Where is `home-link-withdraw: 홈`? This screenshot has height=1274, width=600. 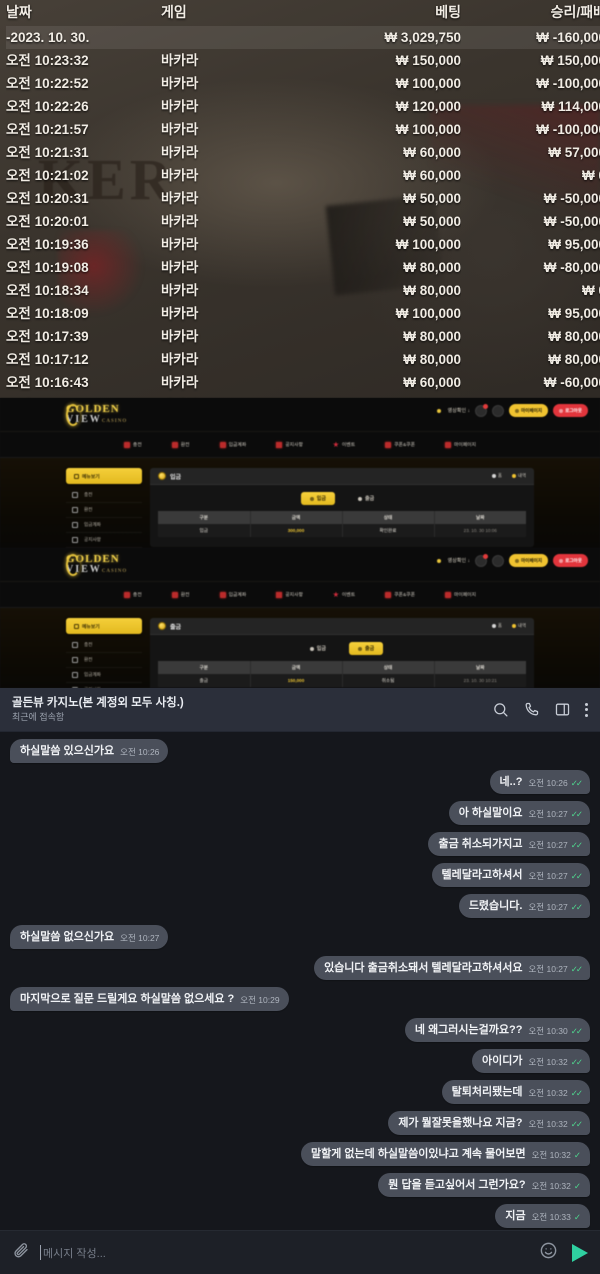
home-link-withdraw: 홈 is located at coordinates (496, 626).